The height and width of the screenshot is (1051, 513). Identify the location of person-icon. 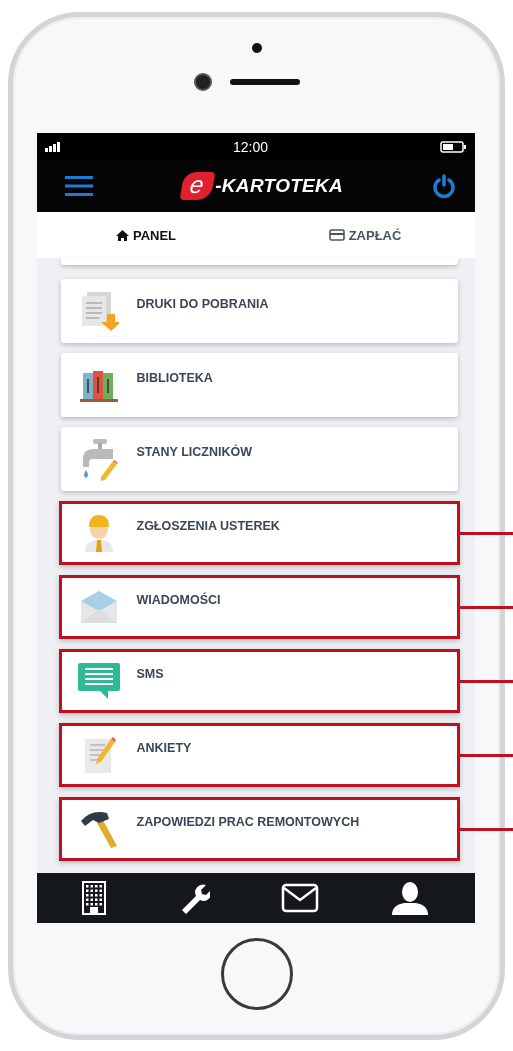
(409, 898).